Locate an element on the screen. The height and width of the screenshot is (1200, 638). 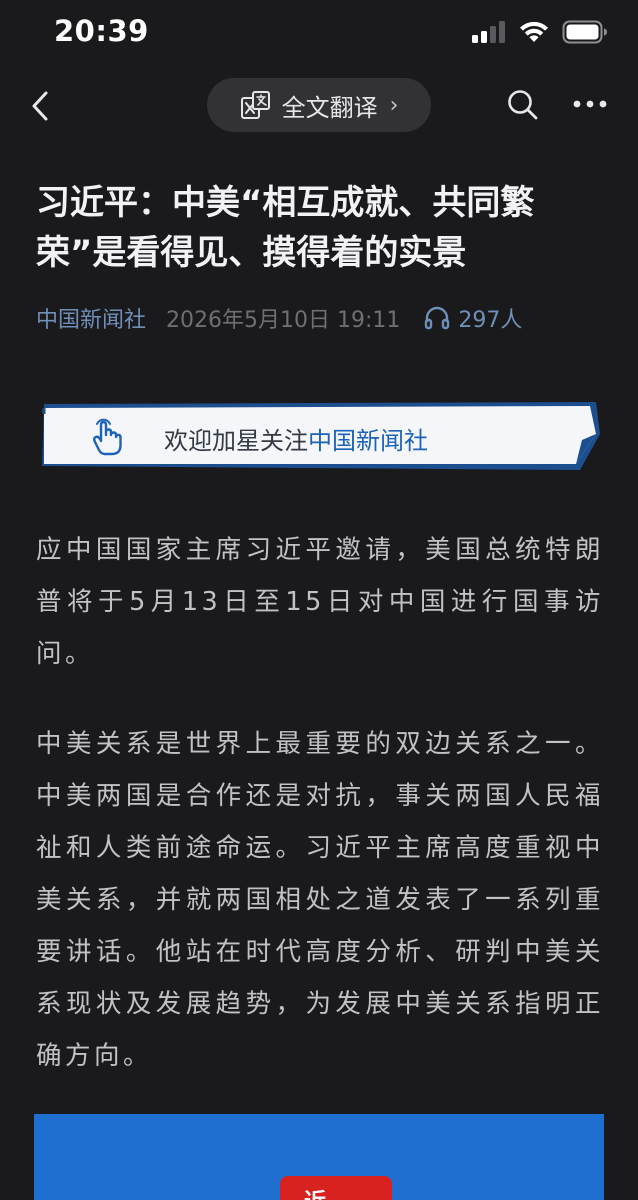
battery-icon is located at coordinates (584, 32).